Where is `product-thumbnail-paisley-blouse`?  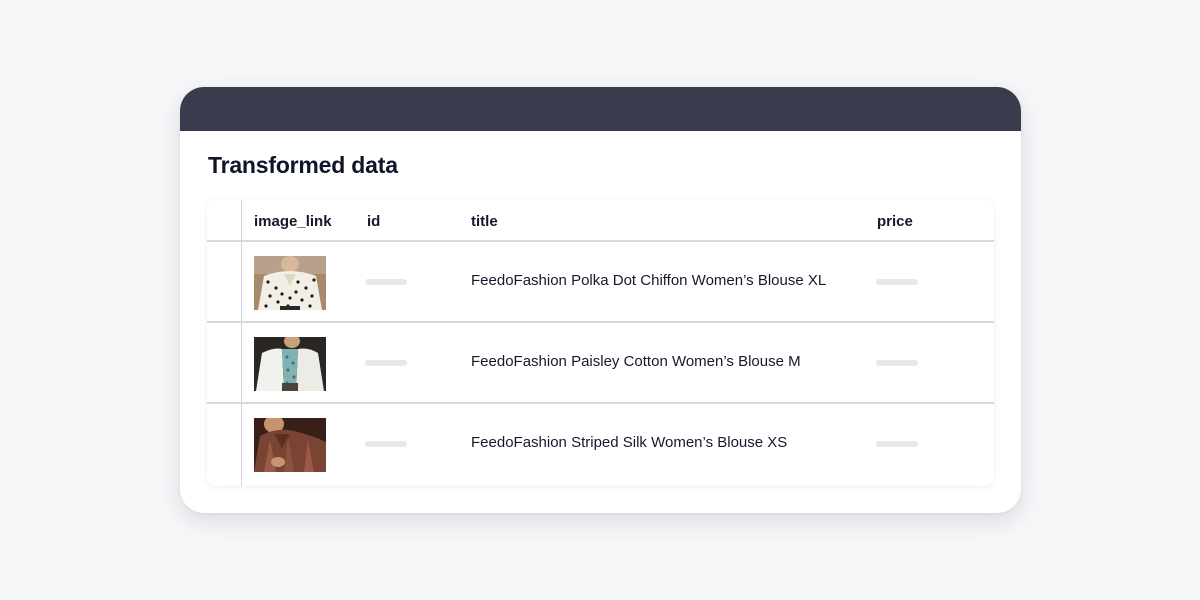
product-thumbnail-paisley-blouse is located at coordinates (290, 364).